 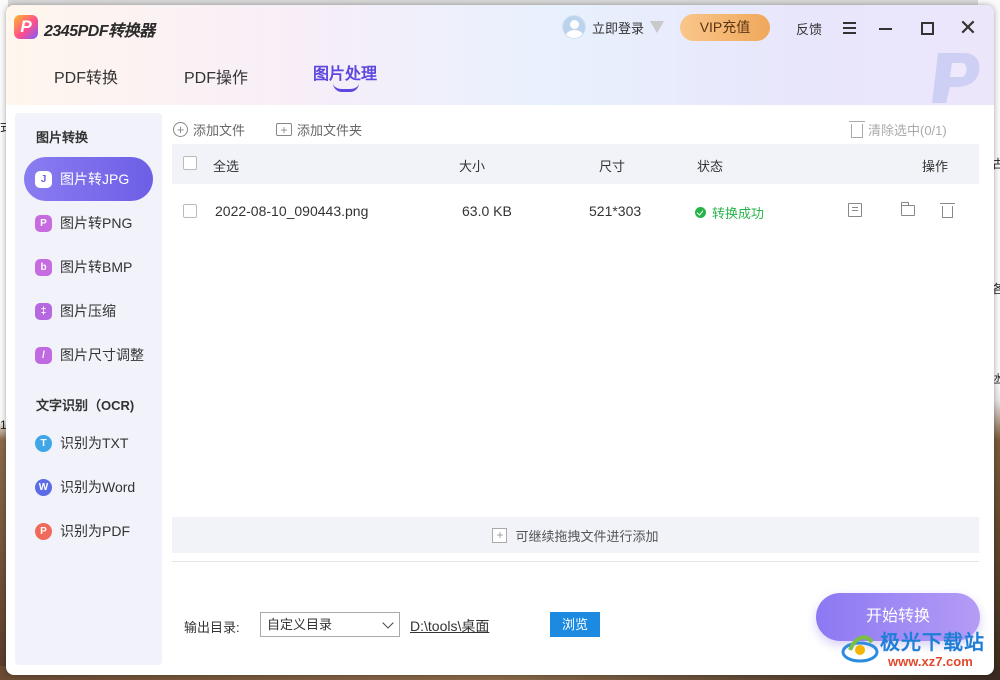 What do you see at coordinates (907, 130) in the screenshot?
I see `clear-selected-label: 清除选中(0/1)` at bounding box center [907, 130].